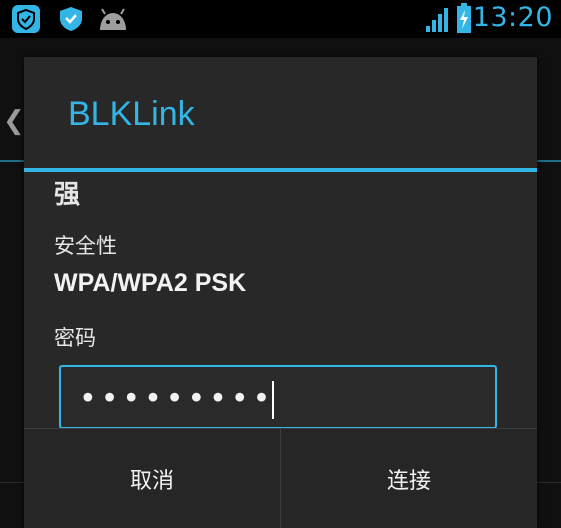 Image resolution: width=561 pixels, height=528 pixels. Describe the element at coordinates (512, 17) in the screenshot. I see `status-time: 13:20` at that location.